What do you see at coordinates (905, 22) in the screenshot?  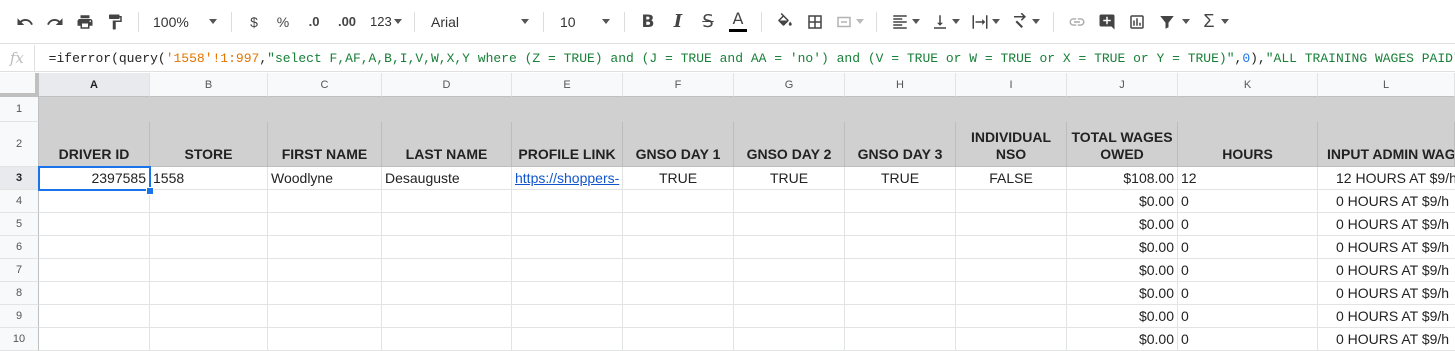 I see `horizontal-align-icon` at bounding box center [905, 22].